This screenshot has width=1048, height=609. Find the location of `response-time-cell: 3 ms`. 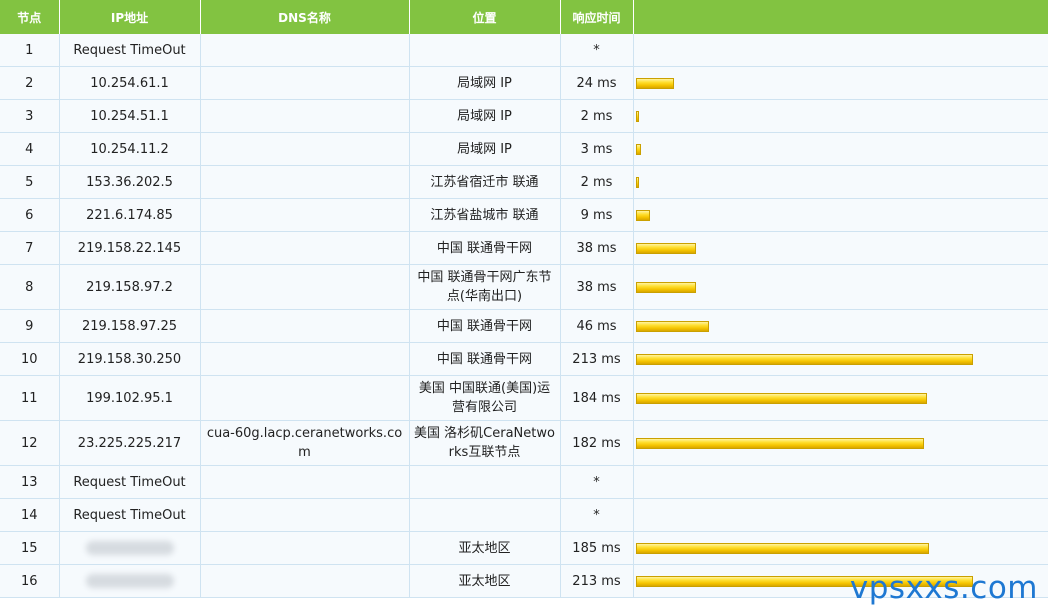

response-time-cell: 3 ms is located at coordinates (597, 149).